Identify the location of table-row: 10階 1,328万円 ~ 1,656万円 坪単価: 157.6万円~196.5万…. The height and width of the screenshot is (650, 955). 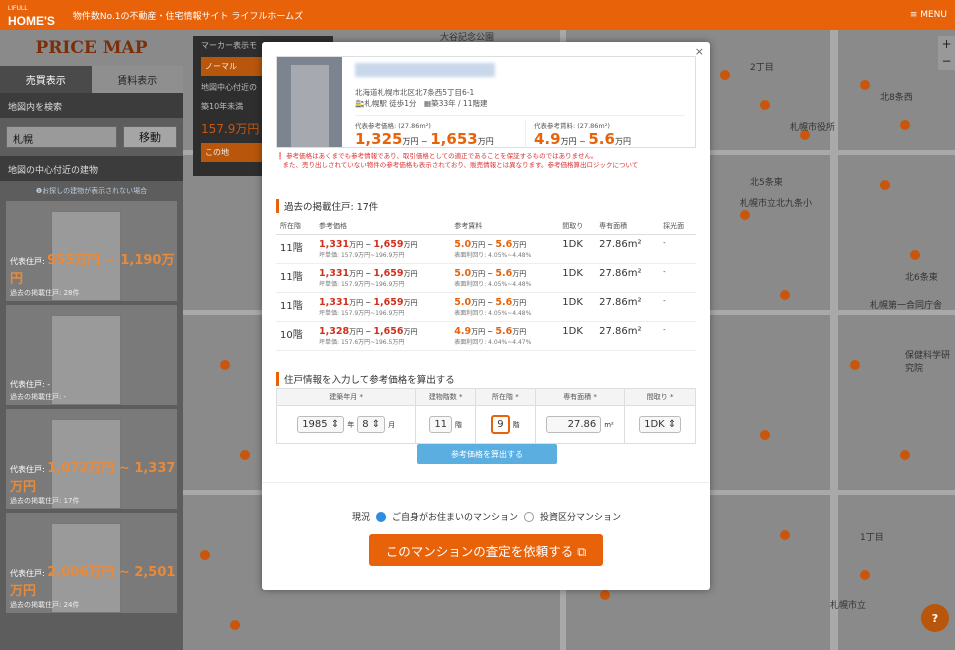
(486, 336).